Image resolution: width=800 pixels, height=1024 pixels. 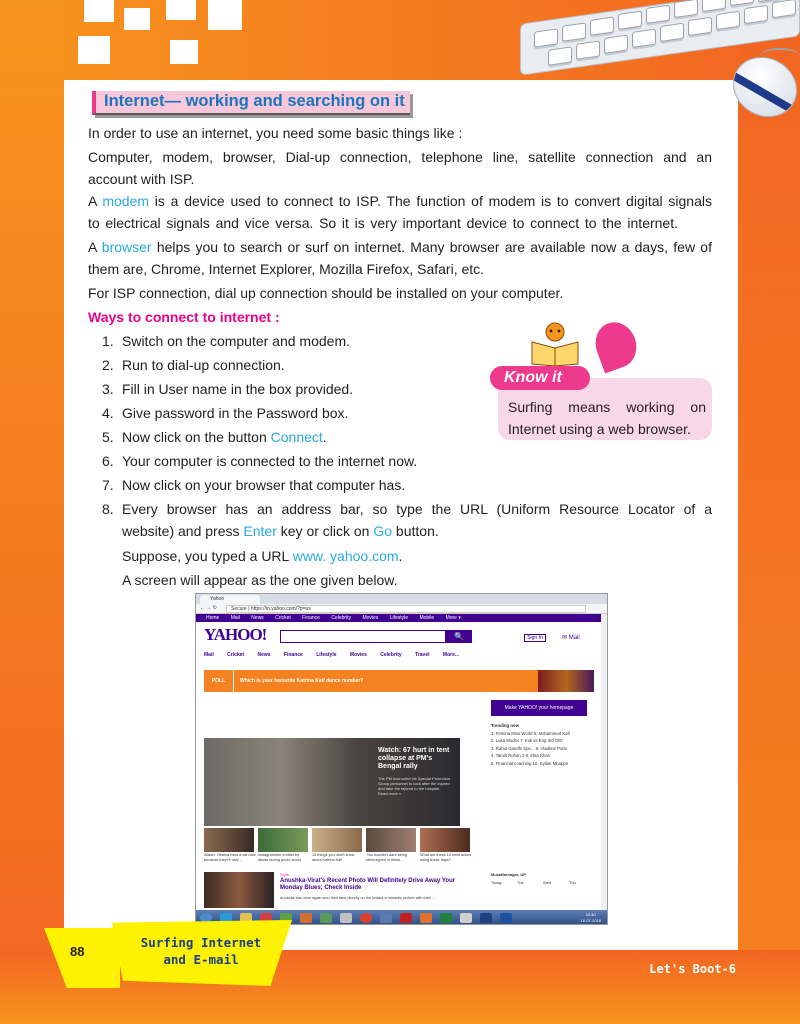 What do you see at coordinates (183, 531) in the screenshot?
I see `step8-text: website) and press` at bounding box center [183, 531].